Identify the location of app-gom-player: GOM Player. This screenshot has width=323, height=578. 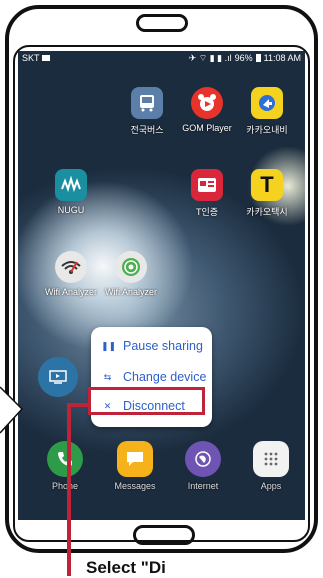
(207, 110).